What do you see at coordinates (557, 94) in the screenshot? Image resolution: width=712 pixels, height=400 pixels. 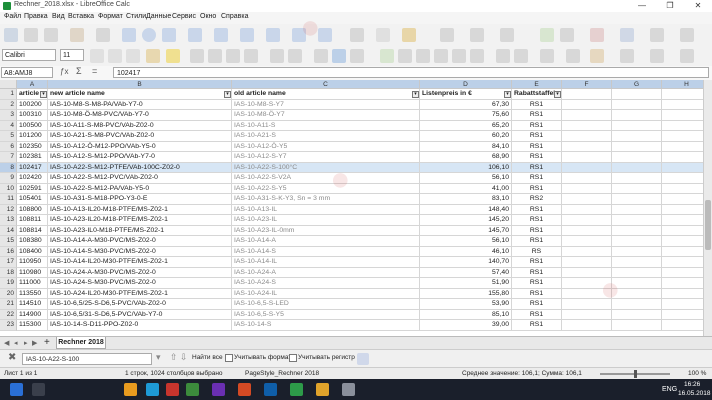 I see `filter-dropdown-e-icon: ▾` at bounding box center [557, 94].